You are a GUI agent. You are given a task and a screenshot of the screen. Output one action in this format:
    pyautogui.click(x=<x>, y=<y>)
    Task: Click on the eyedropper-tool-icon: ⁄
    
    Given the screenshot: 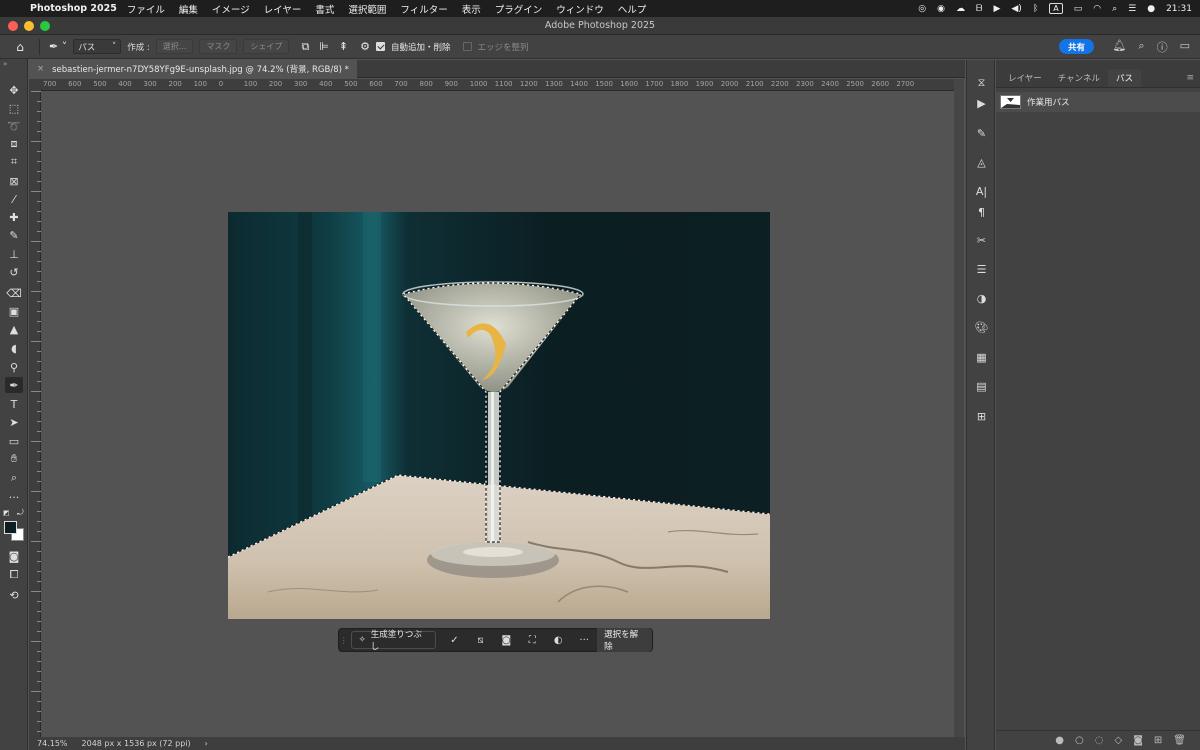 What is the action you would take?
    pyautogui.click(x=14, y=199)
    